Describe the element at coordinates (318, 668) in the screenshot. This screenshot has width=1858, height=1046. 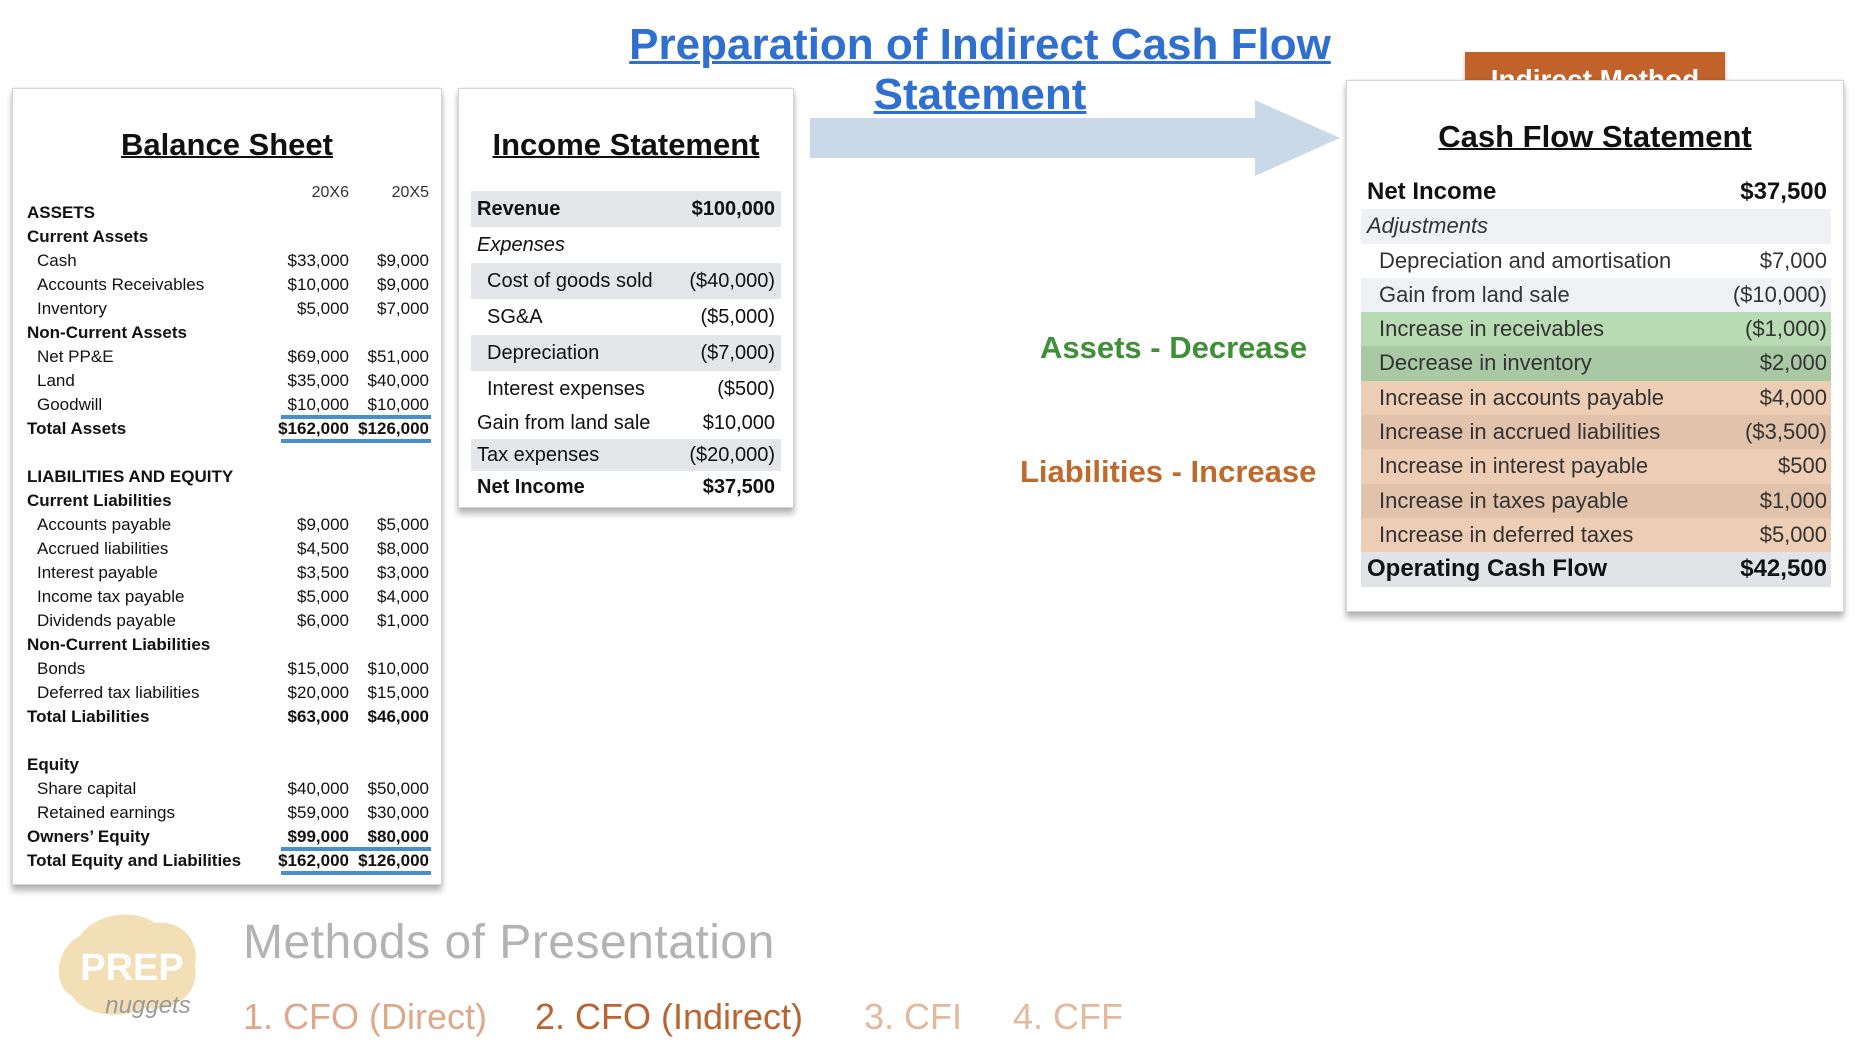
I see `balance-sheet-value-20x6: $15,000` at that location.